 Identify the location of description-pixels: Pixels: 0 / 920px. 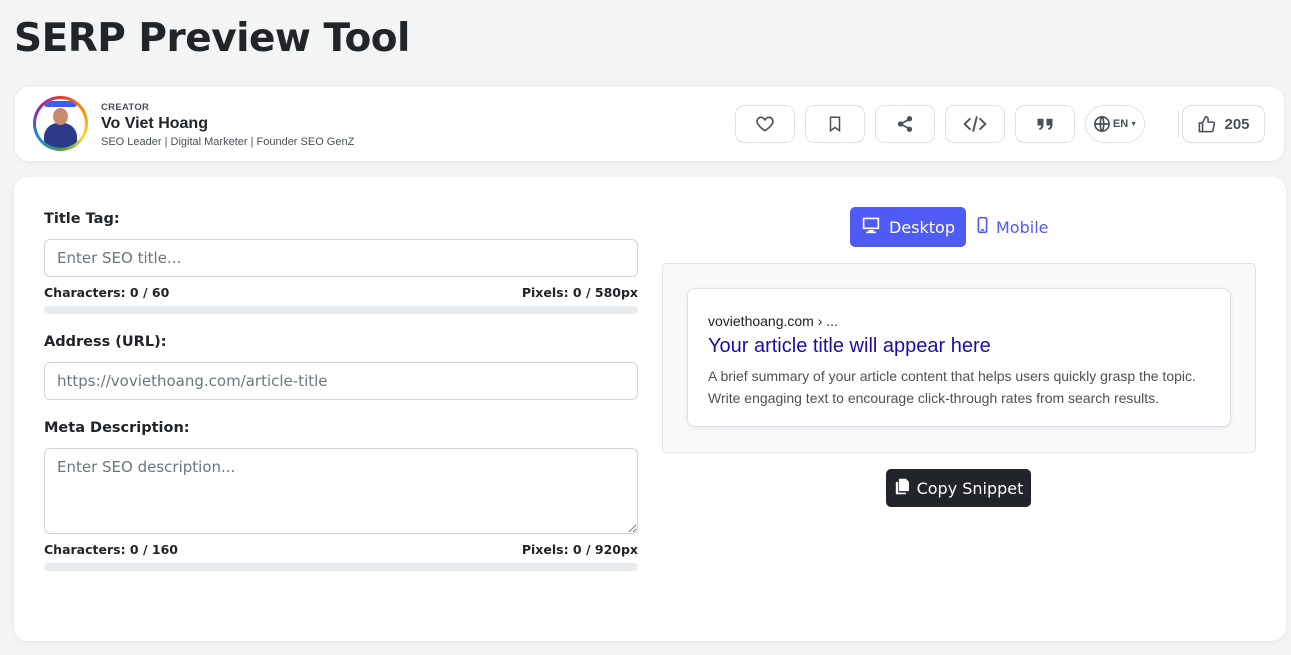
(579, 549).